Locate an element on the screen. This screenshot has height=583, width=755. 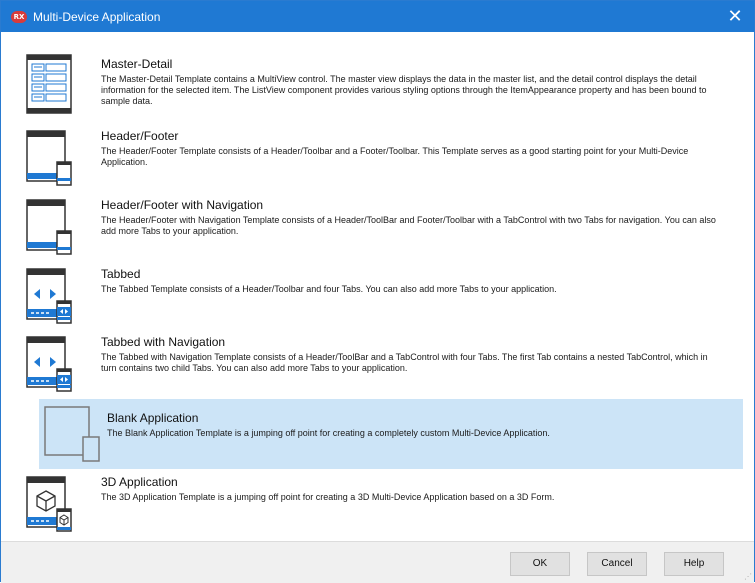
template-title: Header/Footer is located at coordinates (140, 136).